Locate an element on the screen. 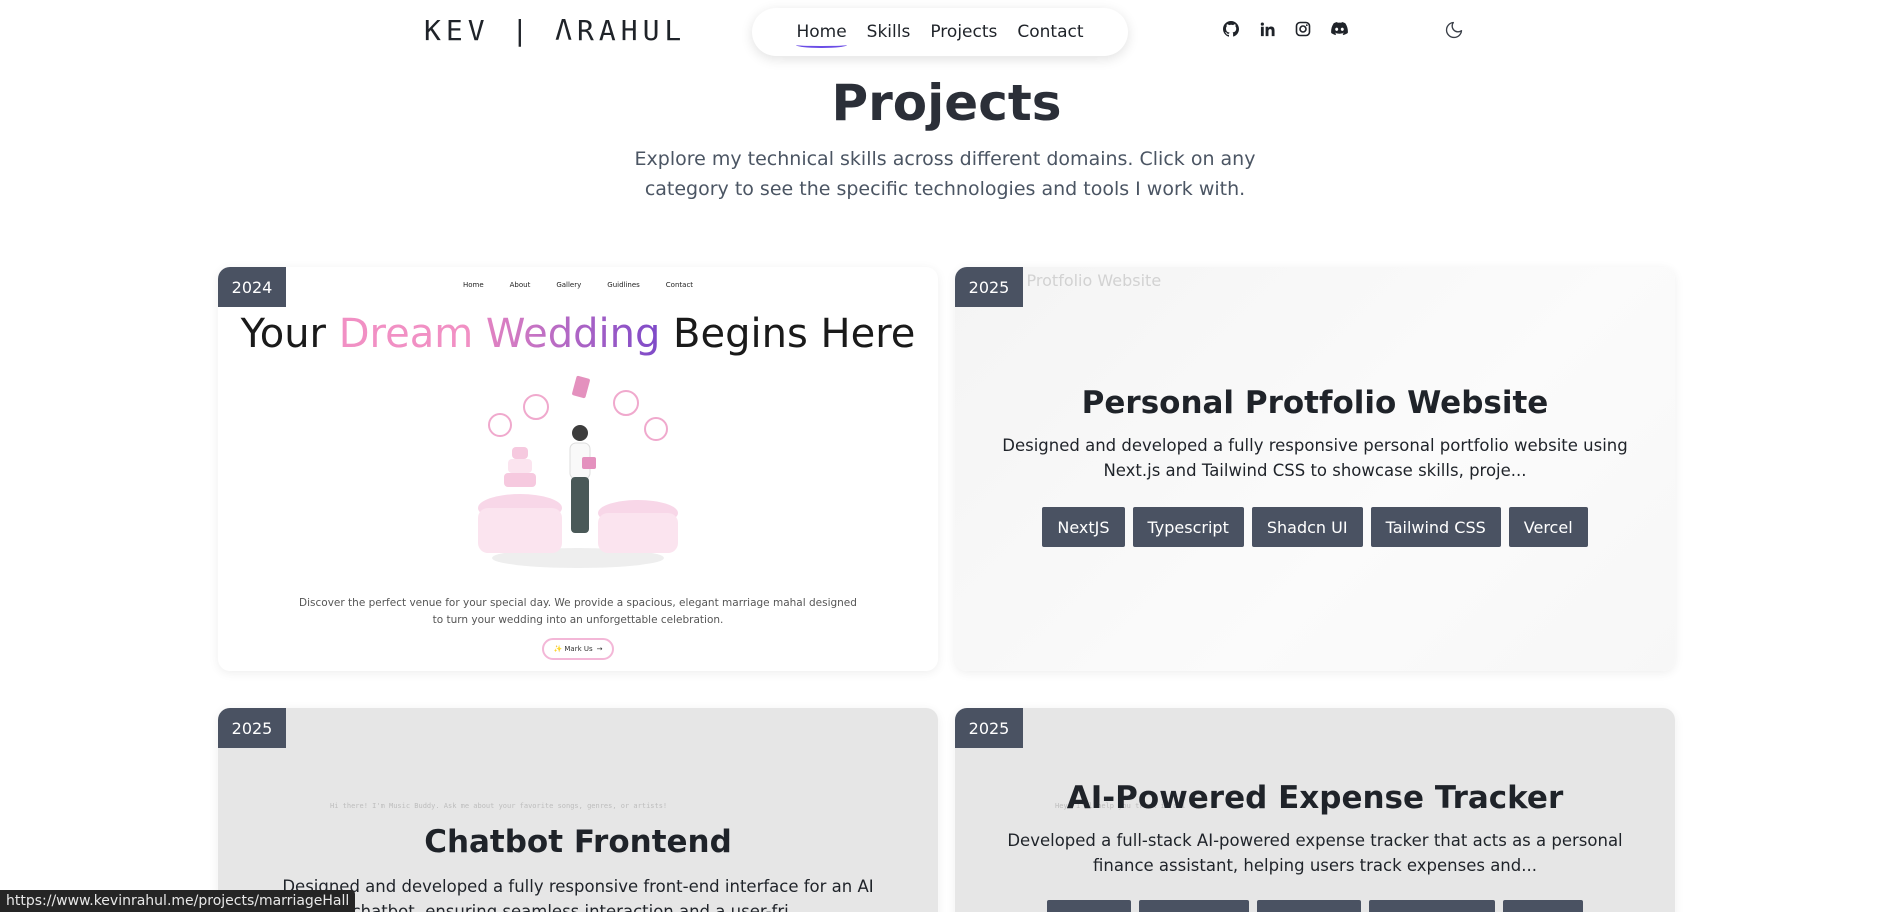 This screenshot has width=1893, height=912. page-title: Projects is located at coordinates (946, 103).